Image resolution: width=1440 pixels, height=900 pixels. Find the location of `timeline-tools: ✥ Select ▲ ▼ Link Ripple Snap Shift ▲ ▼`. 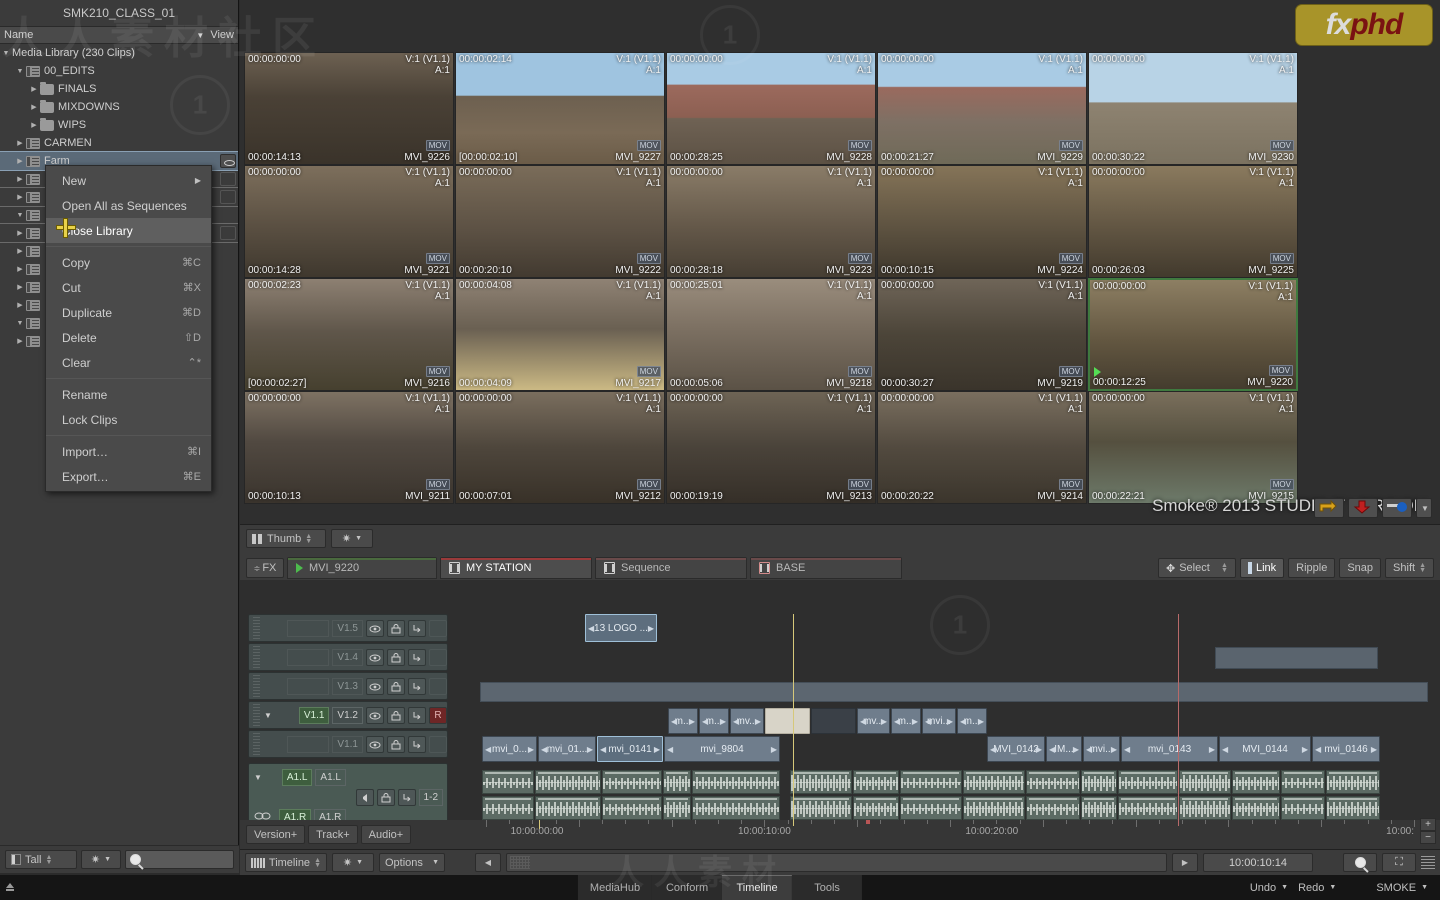

timeline-tools: ✥ Select ▲ ▼ Link Ripple Snap Shift ▲ ▼ is located at coordinates (1295, 568).